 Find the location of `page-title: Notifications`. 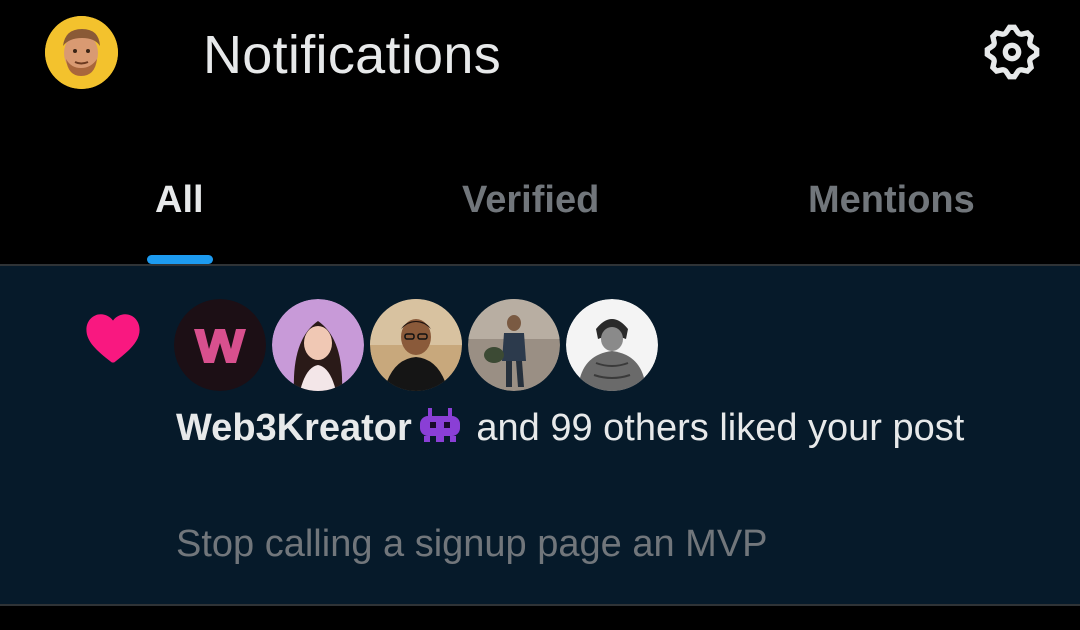

page-title: Notifications is located at coordinates (352, 55).